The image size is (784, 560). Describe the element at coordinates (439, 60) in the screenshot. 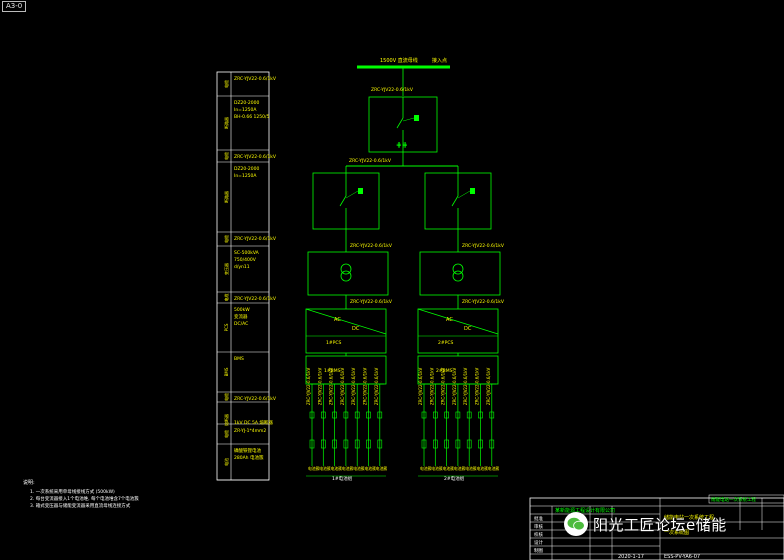

I see `busbar-tap-label: 接入点` at that location.